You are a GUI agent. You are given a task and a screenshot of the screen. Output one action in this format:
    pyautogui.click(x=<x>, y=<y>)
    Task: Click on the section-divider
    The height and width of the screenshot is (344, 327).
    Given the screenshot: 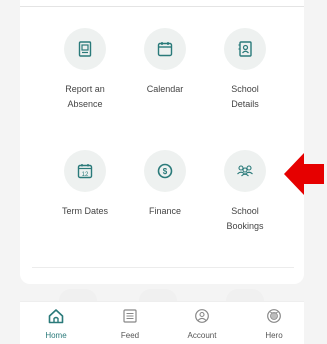 What is the action you would take?
    pyautogui.click(x=163, y=267)
    